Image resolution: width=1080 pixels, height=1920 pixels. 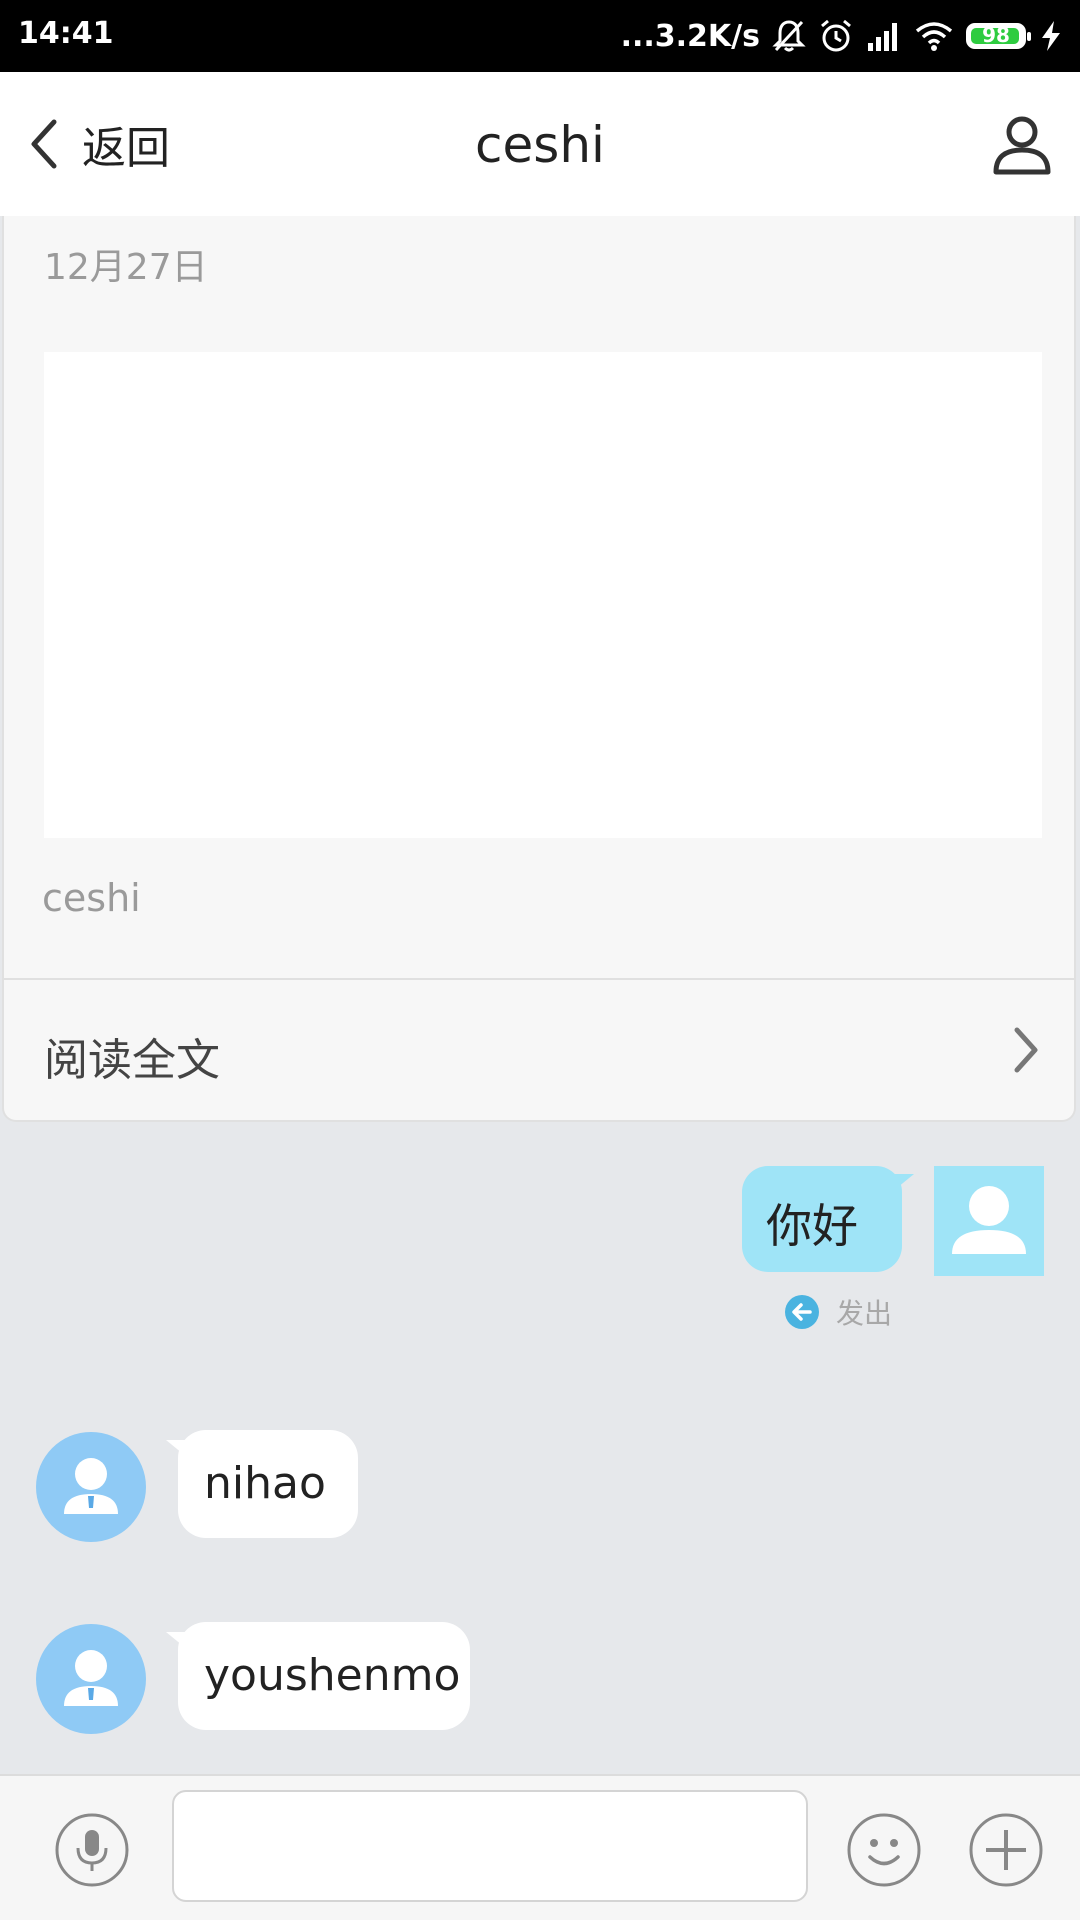 I want to click on battery-level: 98, so click(x=996, y=35).